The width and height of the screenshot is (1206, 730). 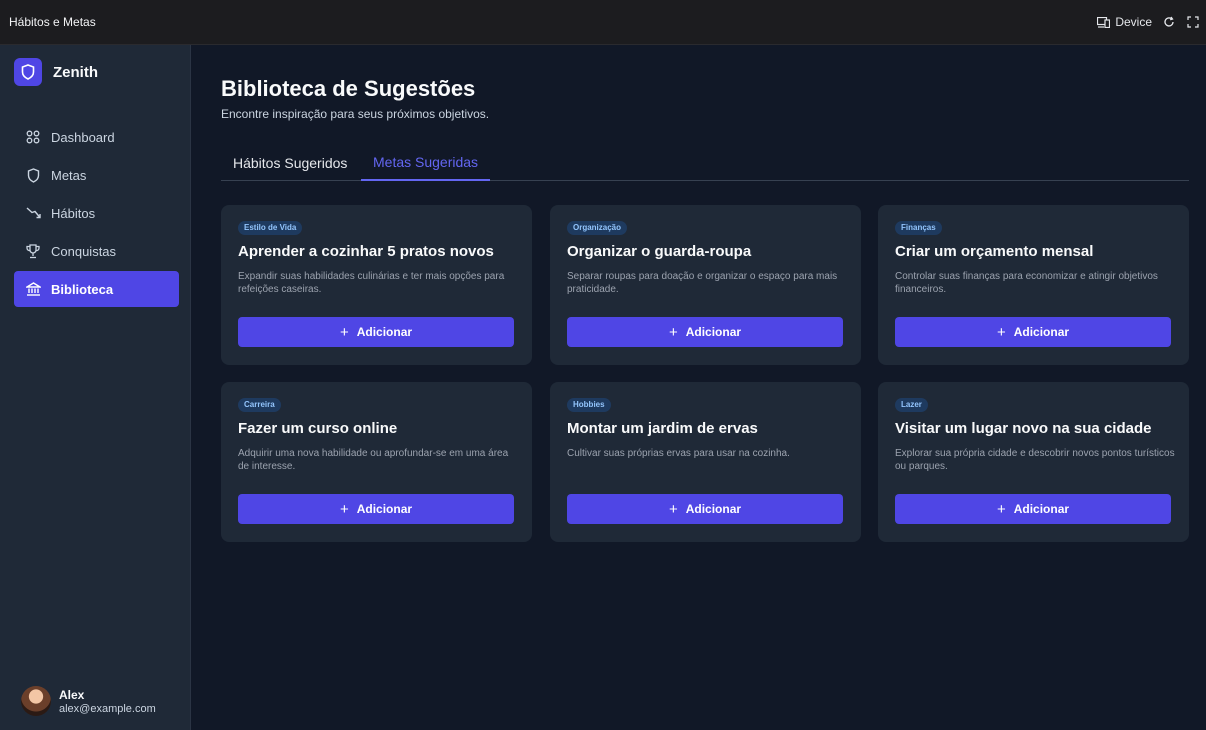 What do you see at coordinates (33, 137) in the screenshot?
I see `dashboard-icon` at bounding box center [33, 137].